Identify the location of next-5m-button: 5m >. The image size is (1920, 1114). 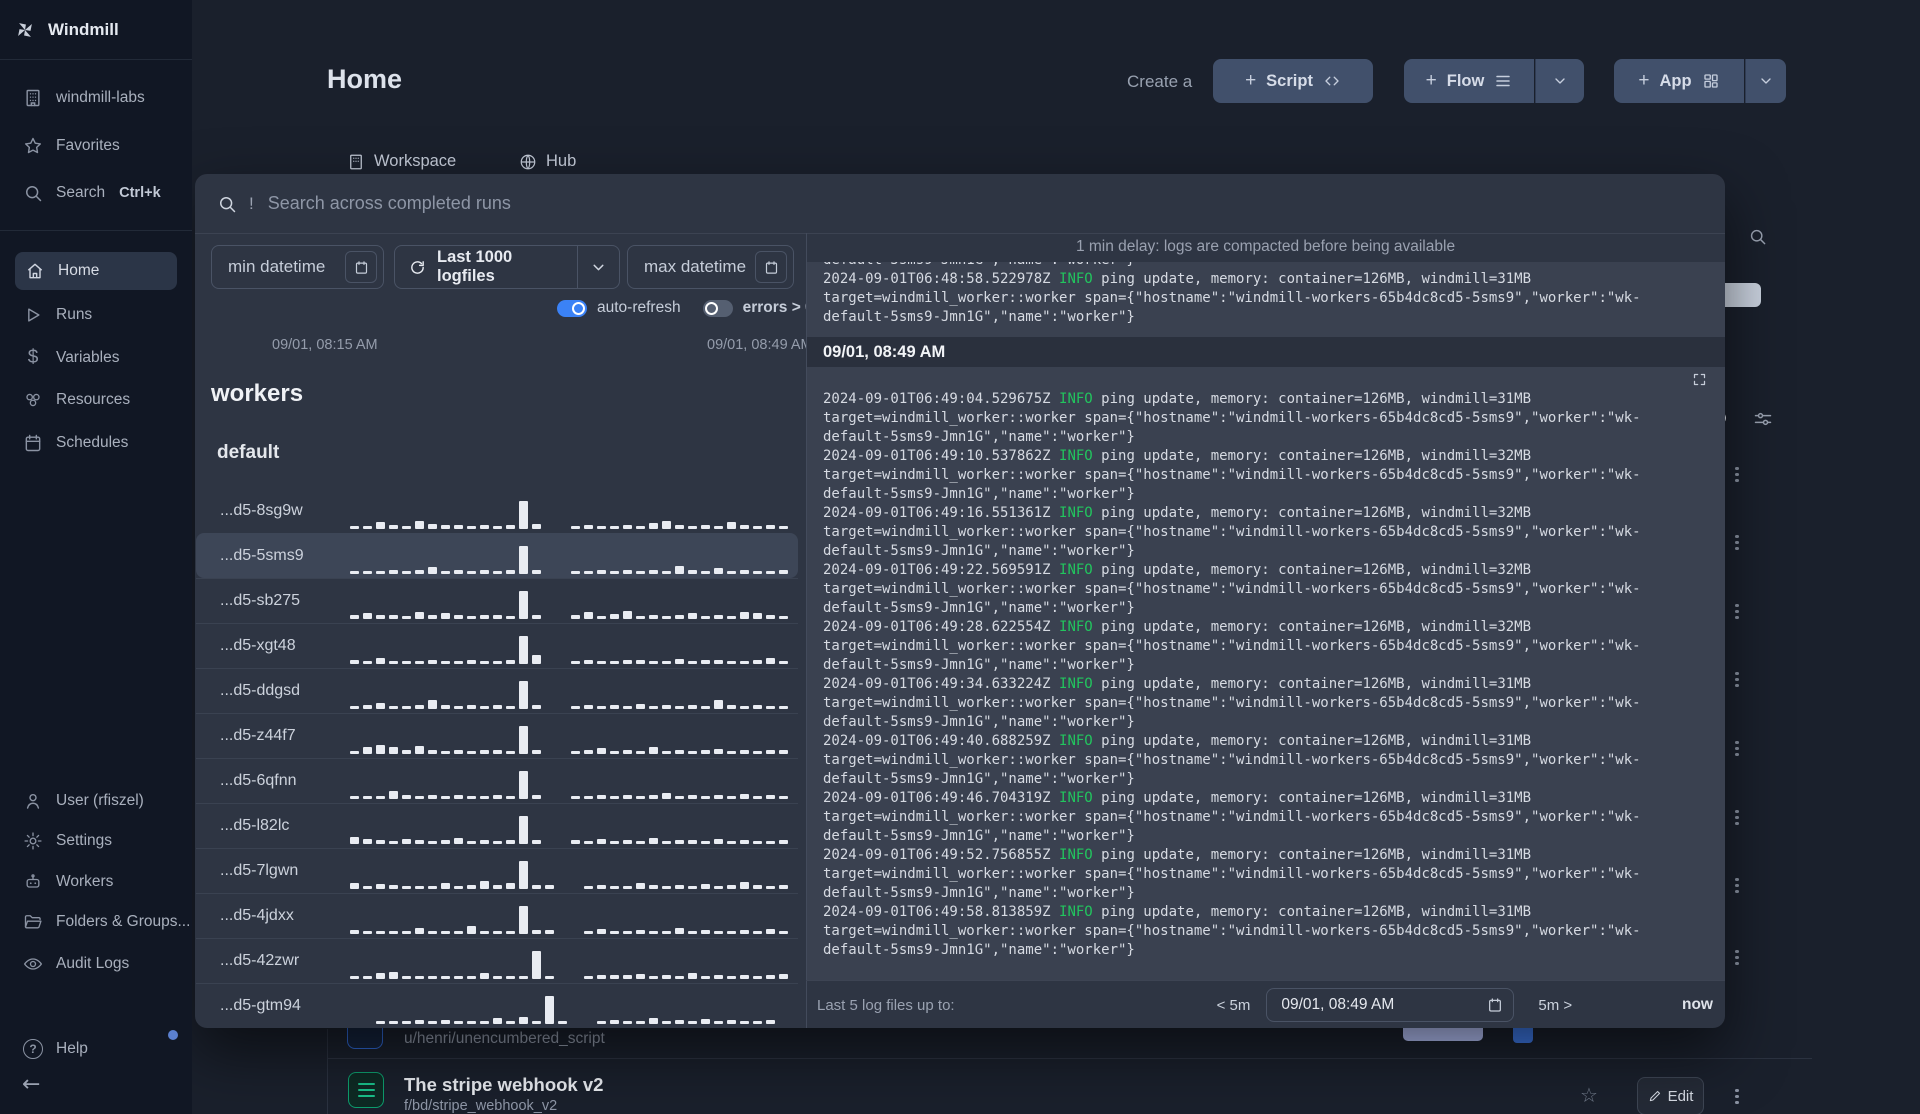
(1555, 1005).